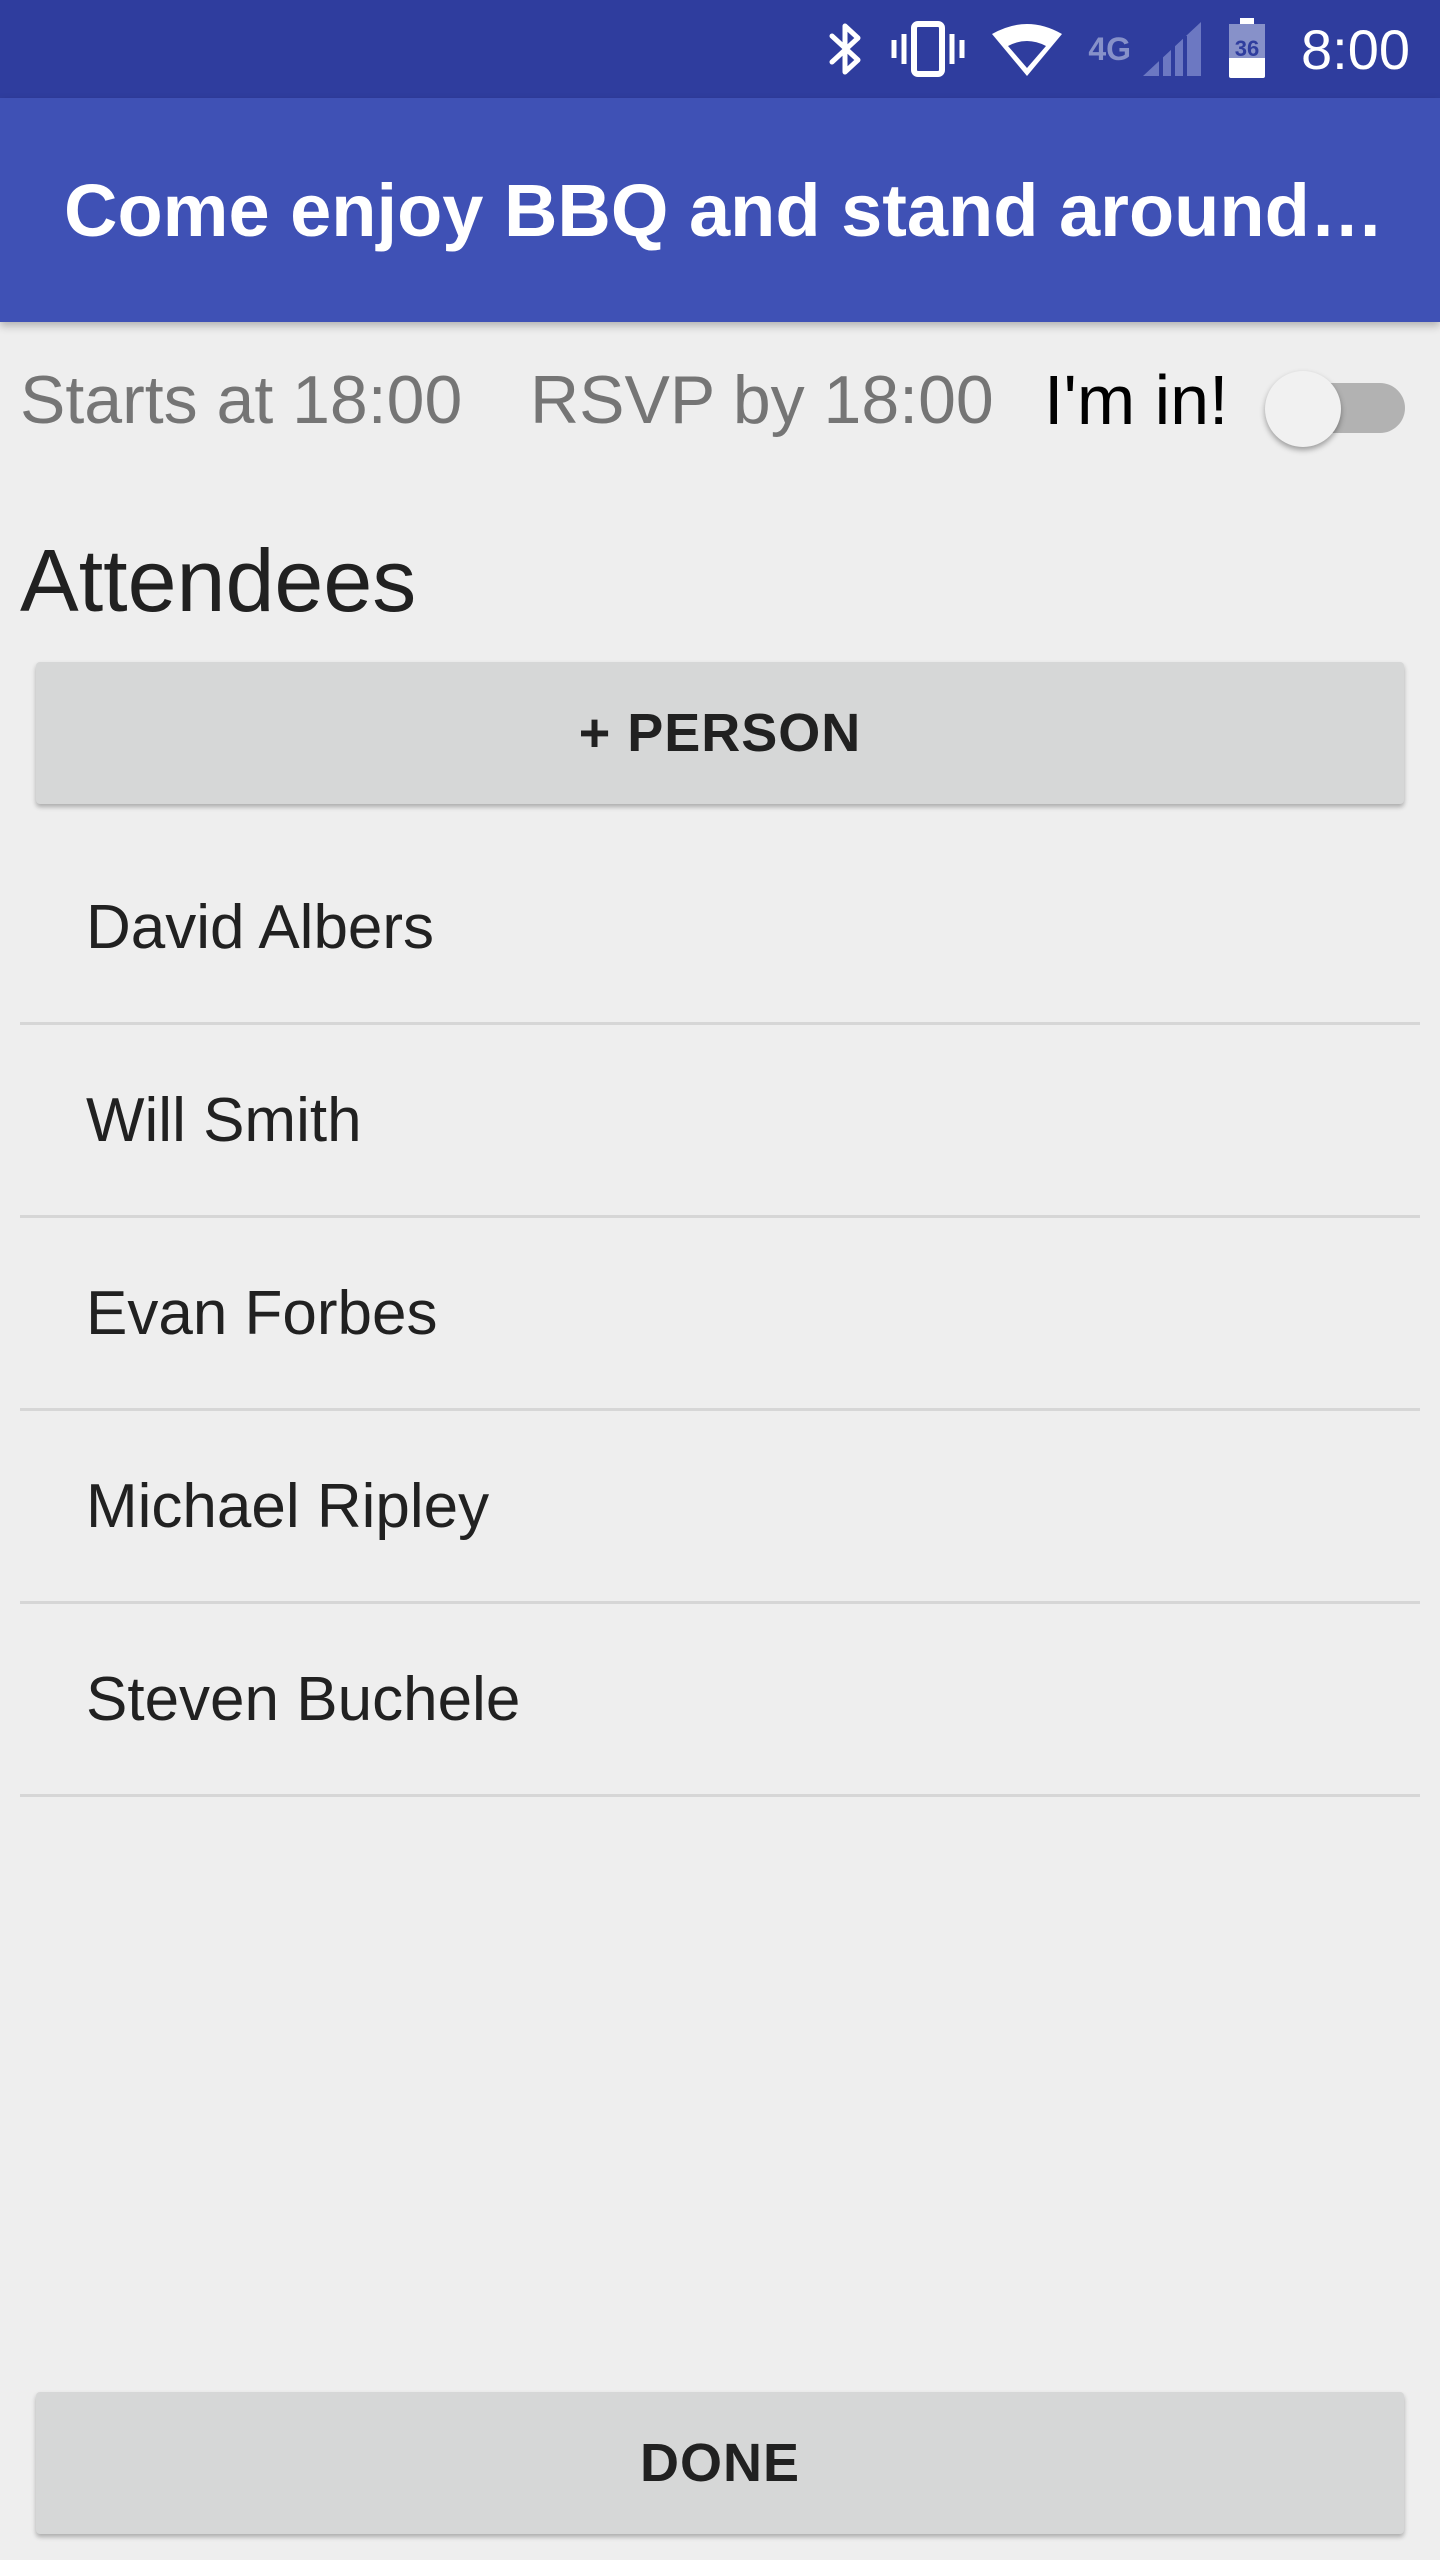  Describe the element at coordinates (720, 1121) in the screenshot. I see `list-item: Will Smith` at that location.